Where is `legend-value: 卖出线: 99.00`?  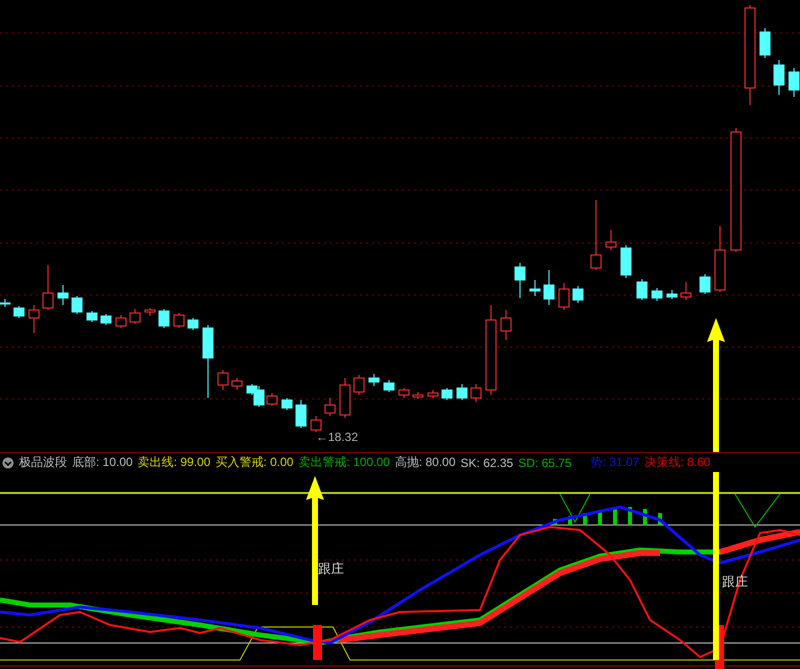 legend-value: 卖出线: 99.00 is located at coordinates (174, 462).